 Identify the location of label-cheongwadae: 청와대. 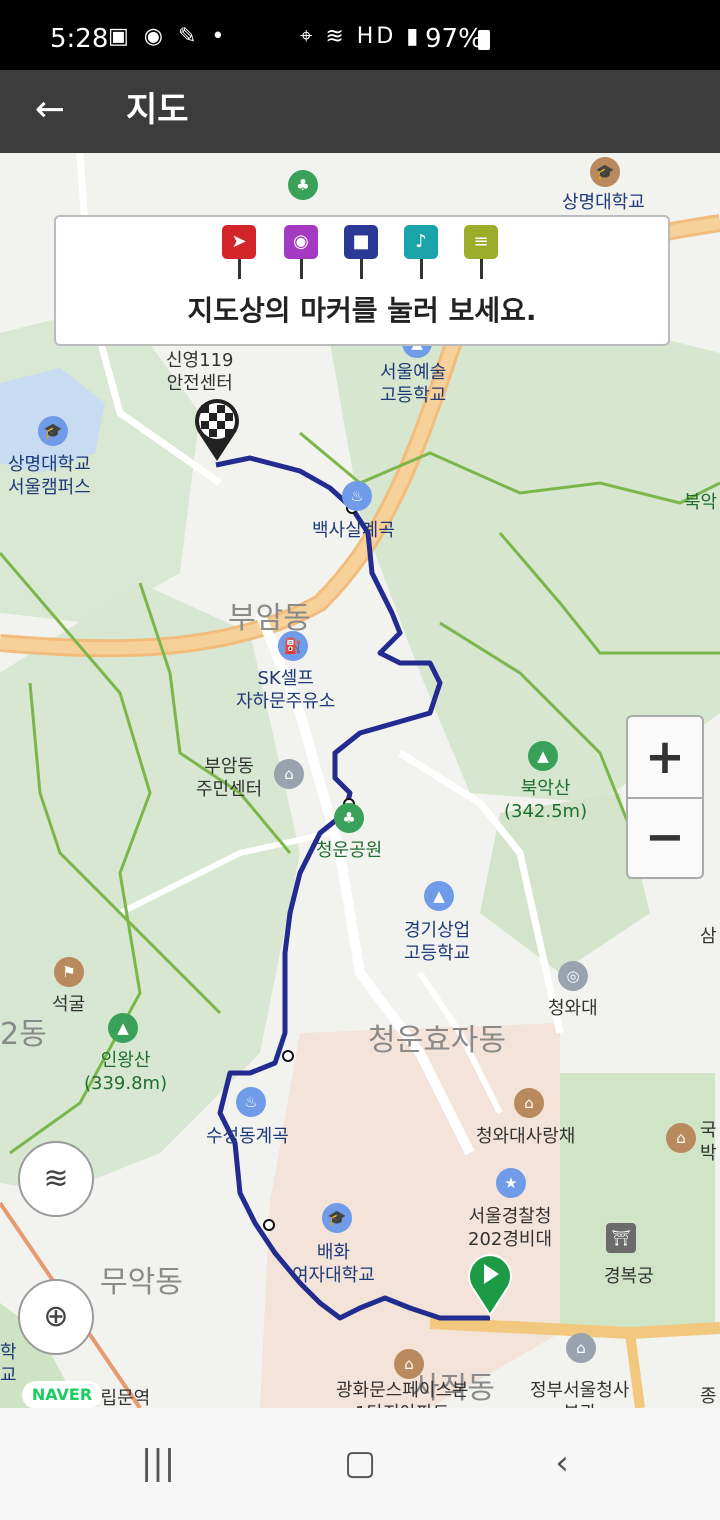
(573, 1008).